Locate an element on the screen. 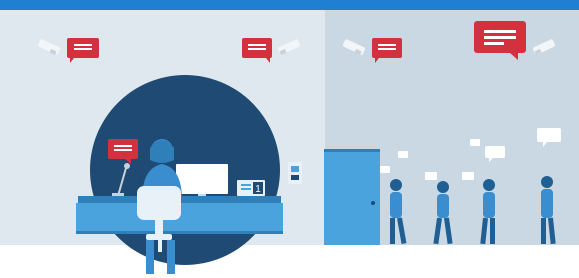 The height and width of the screenshot is (278, 579). floor is located at coordinates (289, 261).